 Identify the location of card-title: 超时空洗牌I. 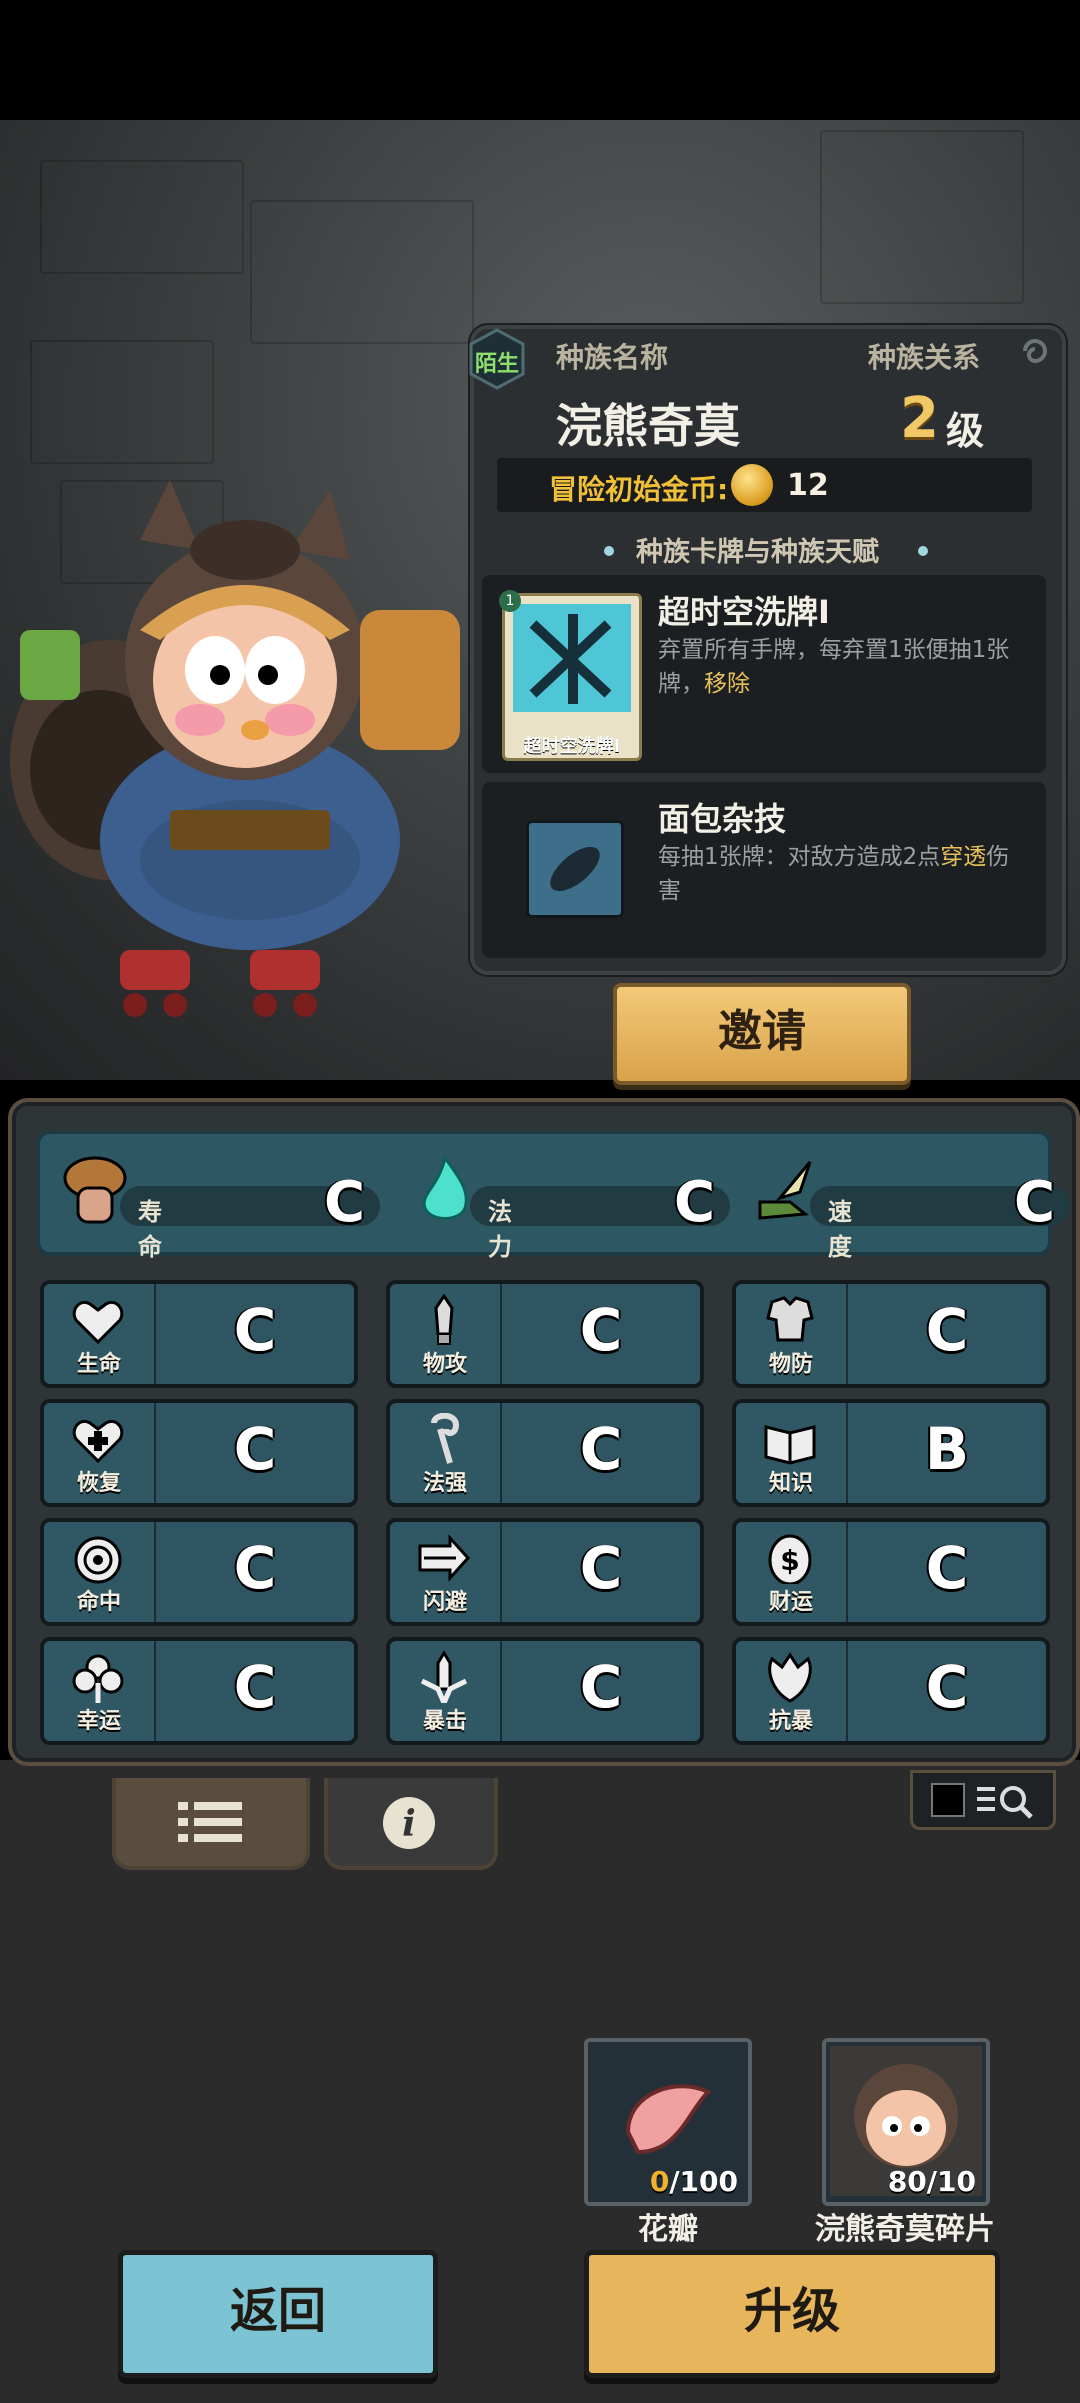
(744, 612).